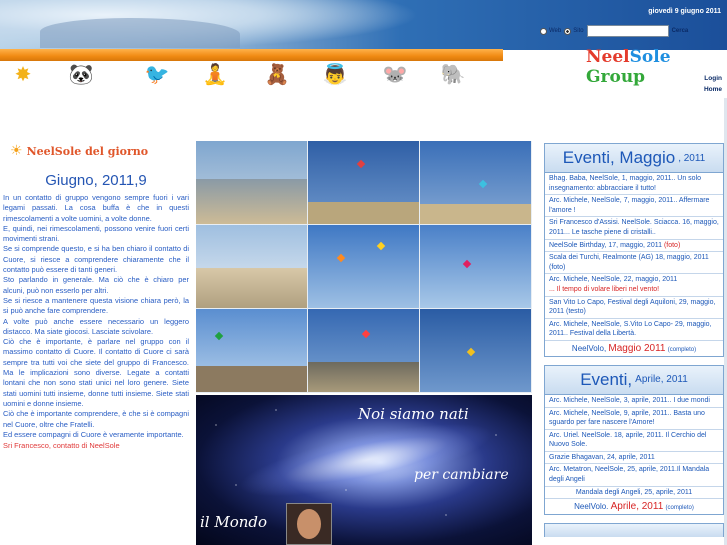 The image size is (727, 545). I want to click on sun-icon: ☀, so click(16, 151).